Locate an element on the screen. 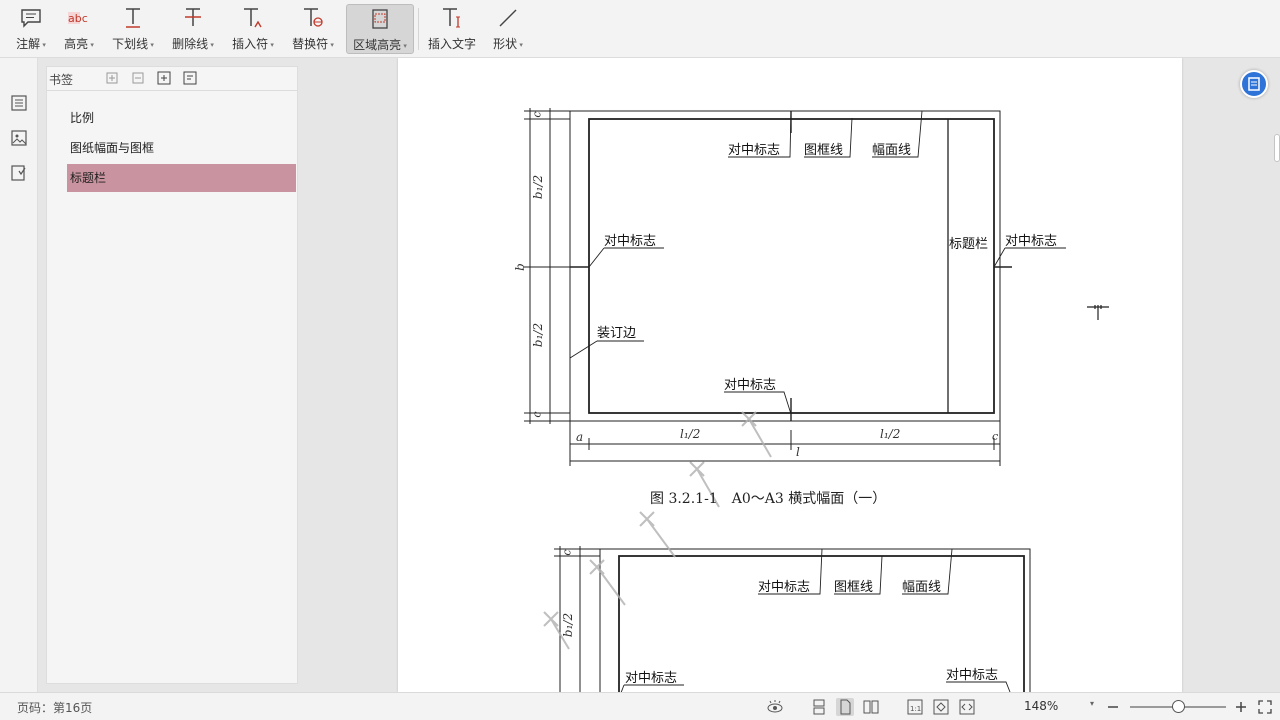 This screenshot has height=720, width=1280. fig2-dim-c-top: c is located at coordinates (567, 552).